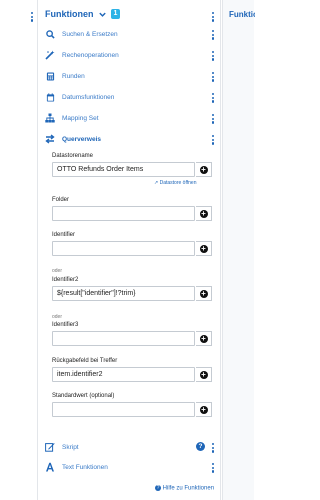 Image resolution: width=320 pixels, height=500 pixels. What do you see at coordinates (85, 361) in the screenshot?
I see `rueckgabefeld-label: Rückgabefeld bei Treffer` at bounding box center [85, 361].